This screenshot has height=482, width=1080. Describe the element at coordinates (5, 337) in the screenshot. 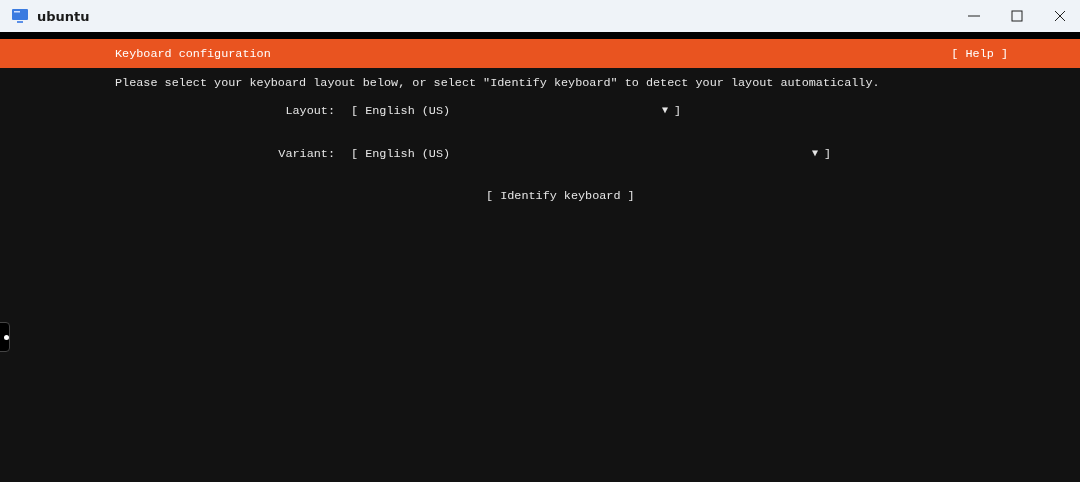

I see `side-handle` at that location.